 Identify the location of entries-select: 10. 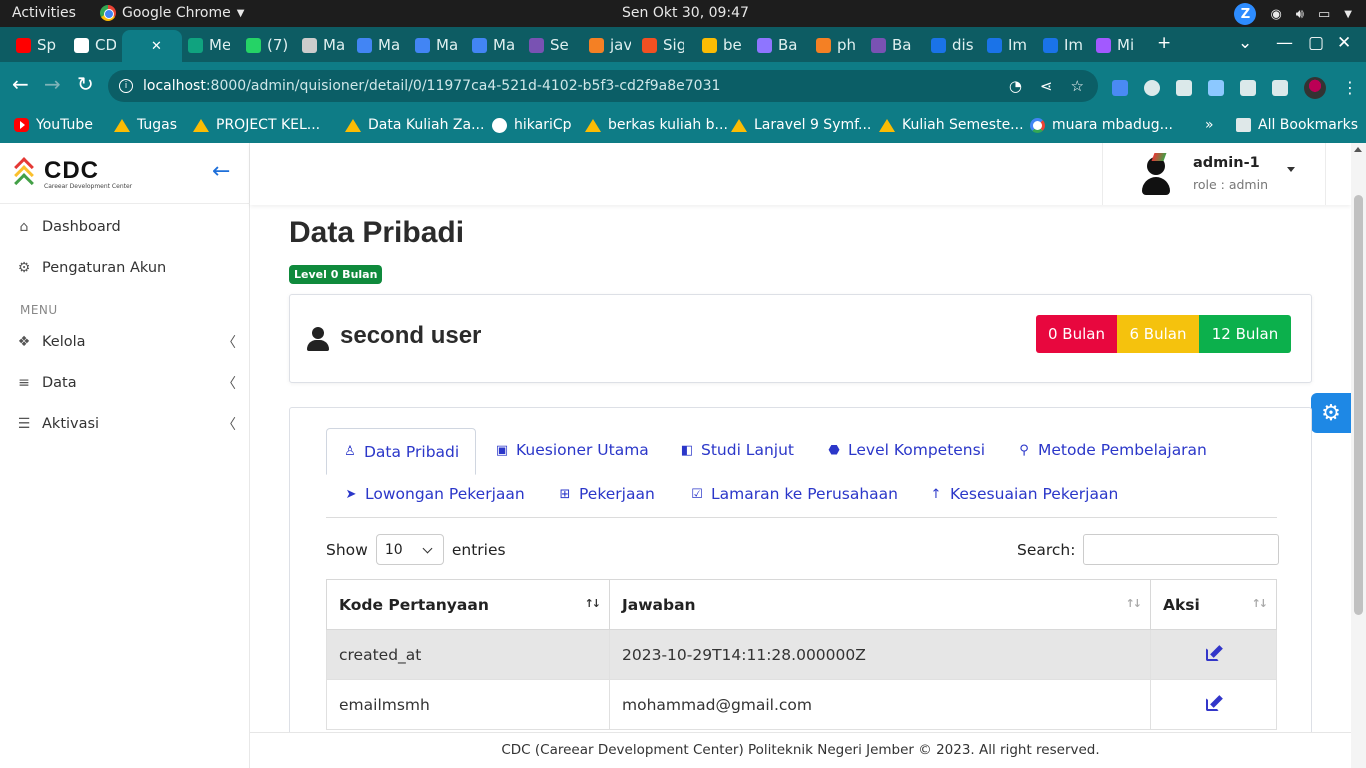
(409, 549).